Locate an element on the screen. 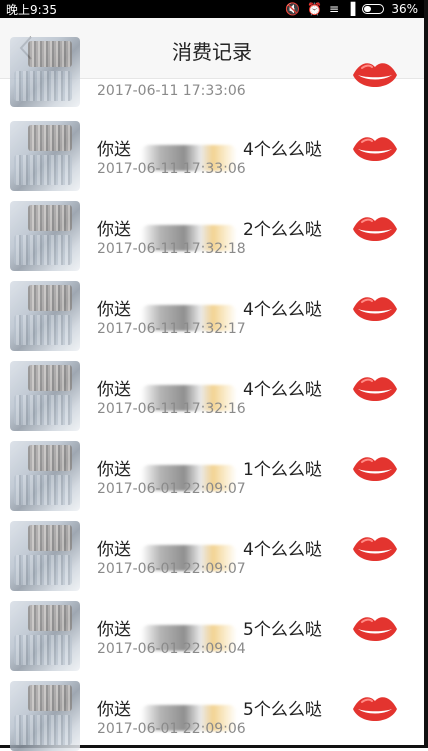  record-row: 2017-06-11 17:33:06 is located at coordinates (212, 74).